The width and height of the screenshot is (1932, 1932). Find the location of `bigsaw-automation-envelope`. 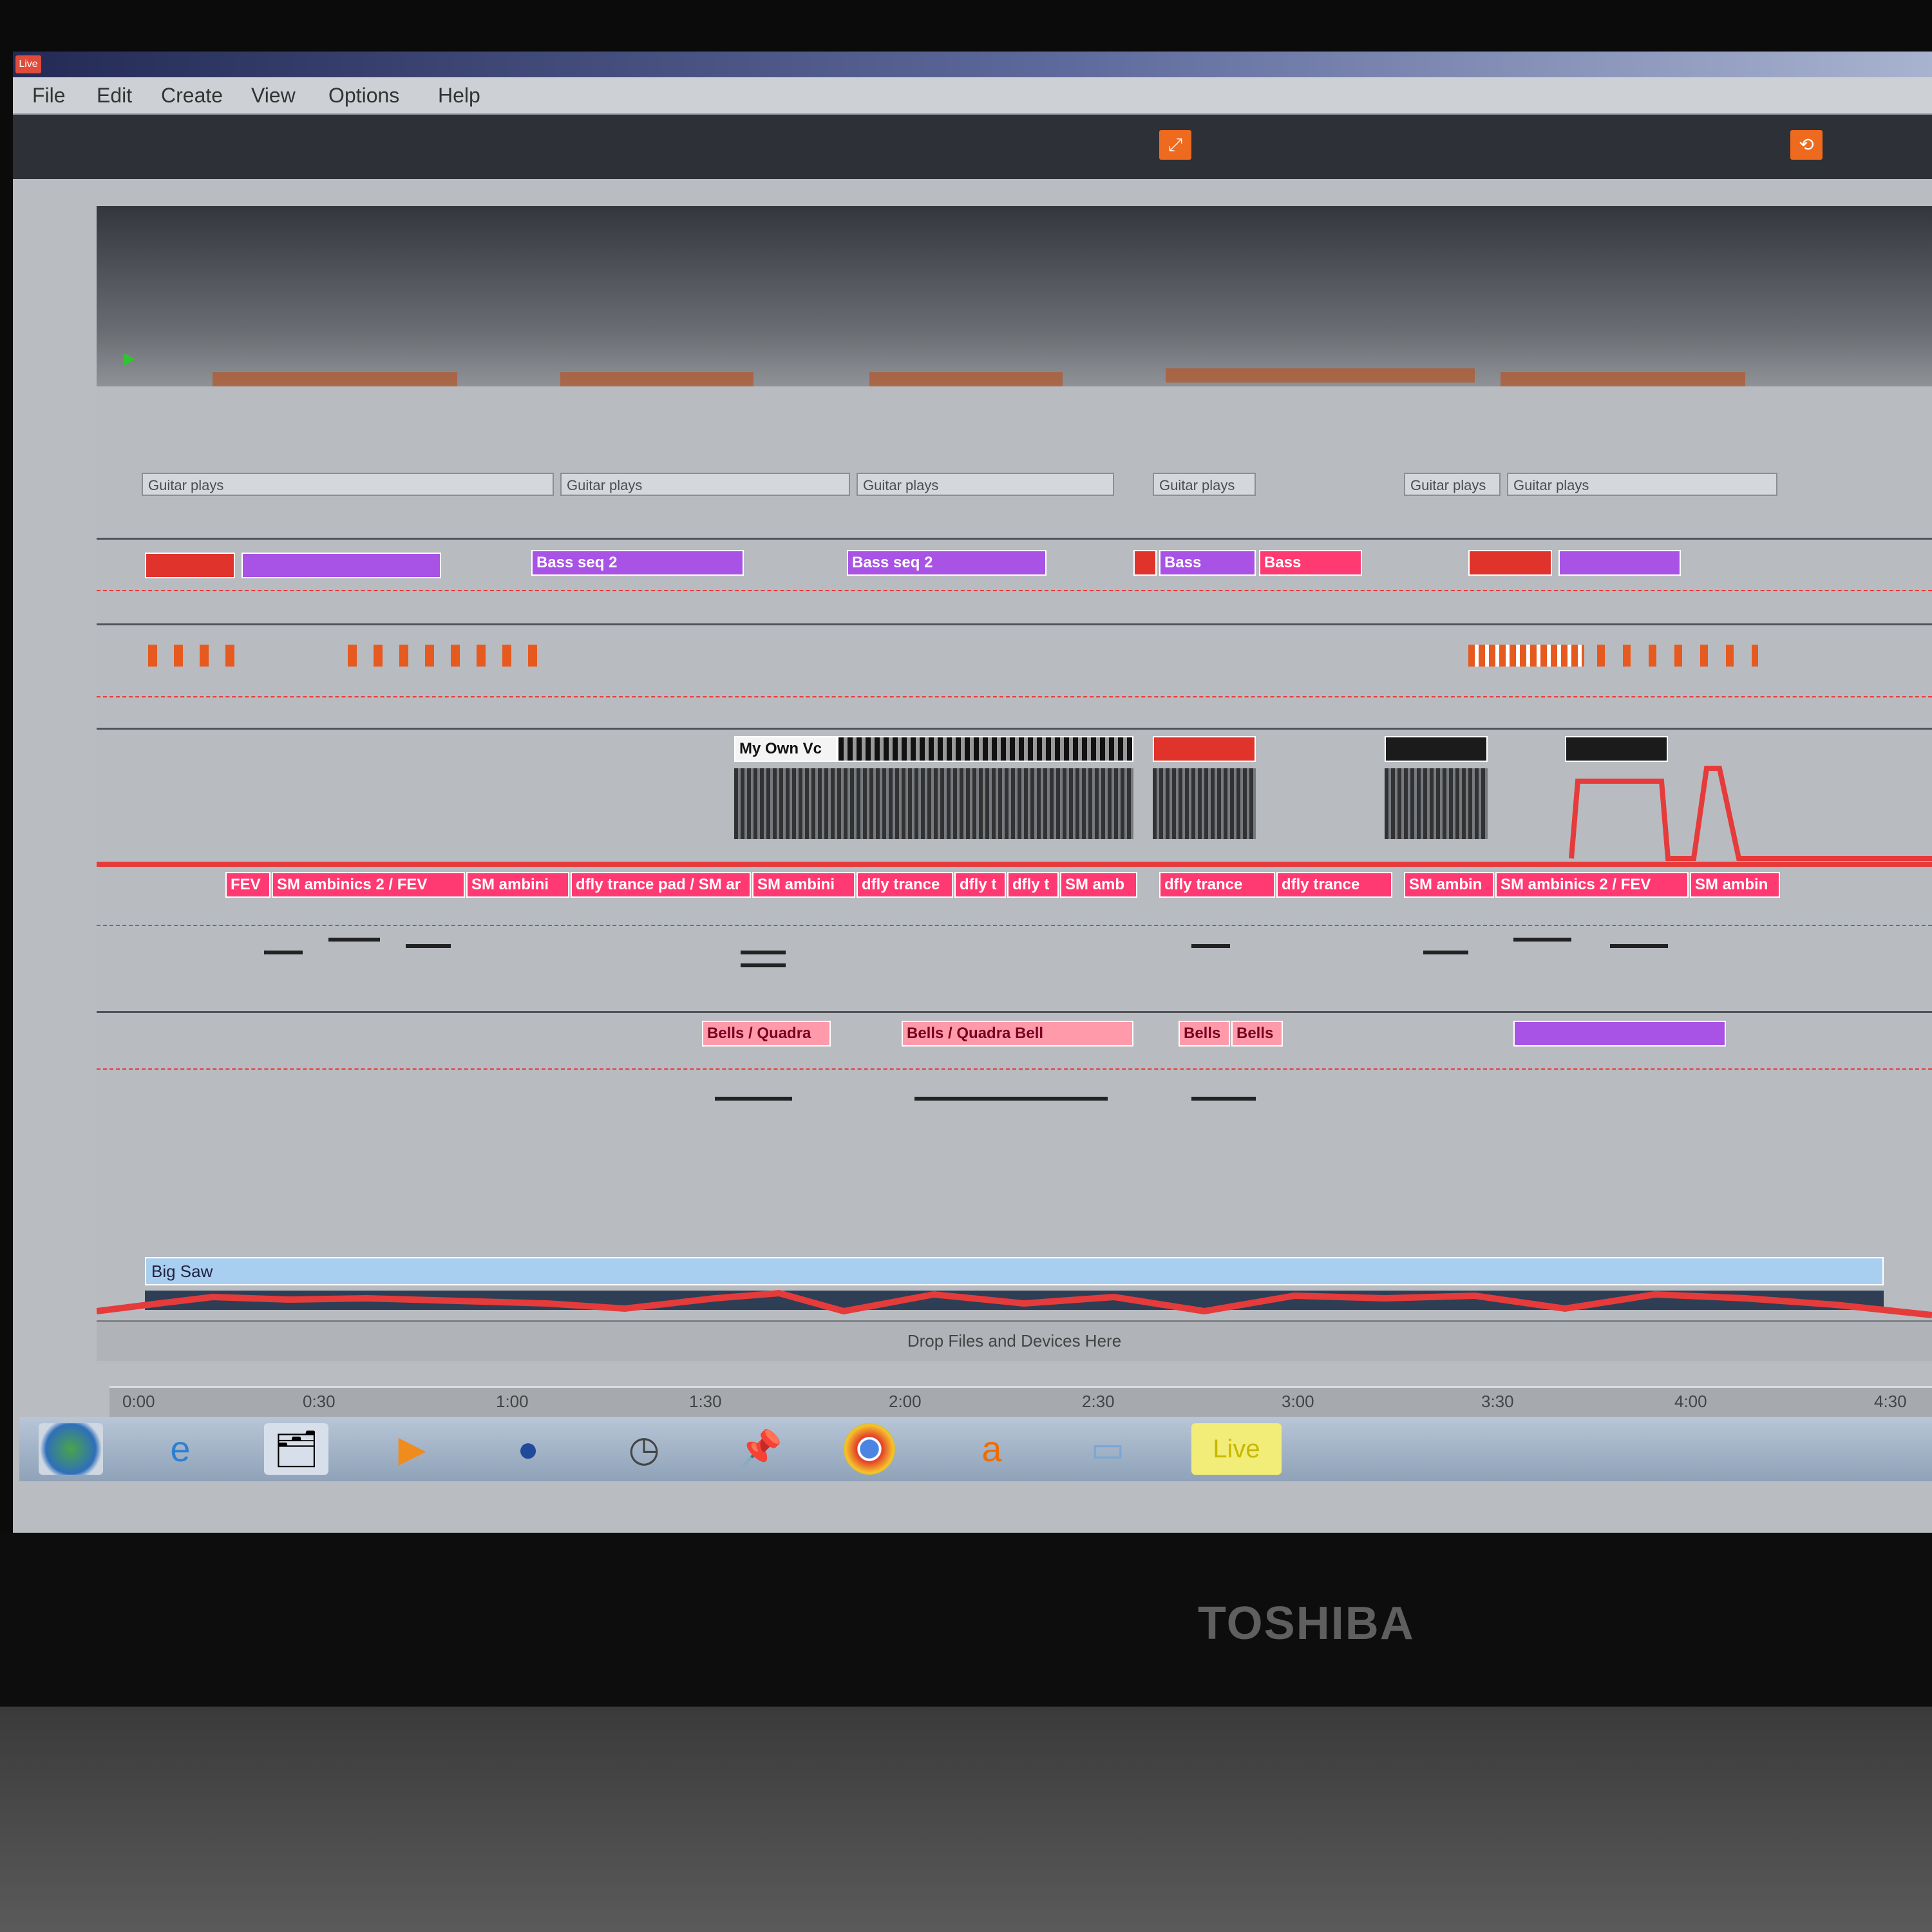

bigsaw-automation-envelope is located at coordinates (1014, 1302).